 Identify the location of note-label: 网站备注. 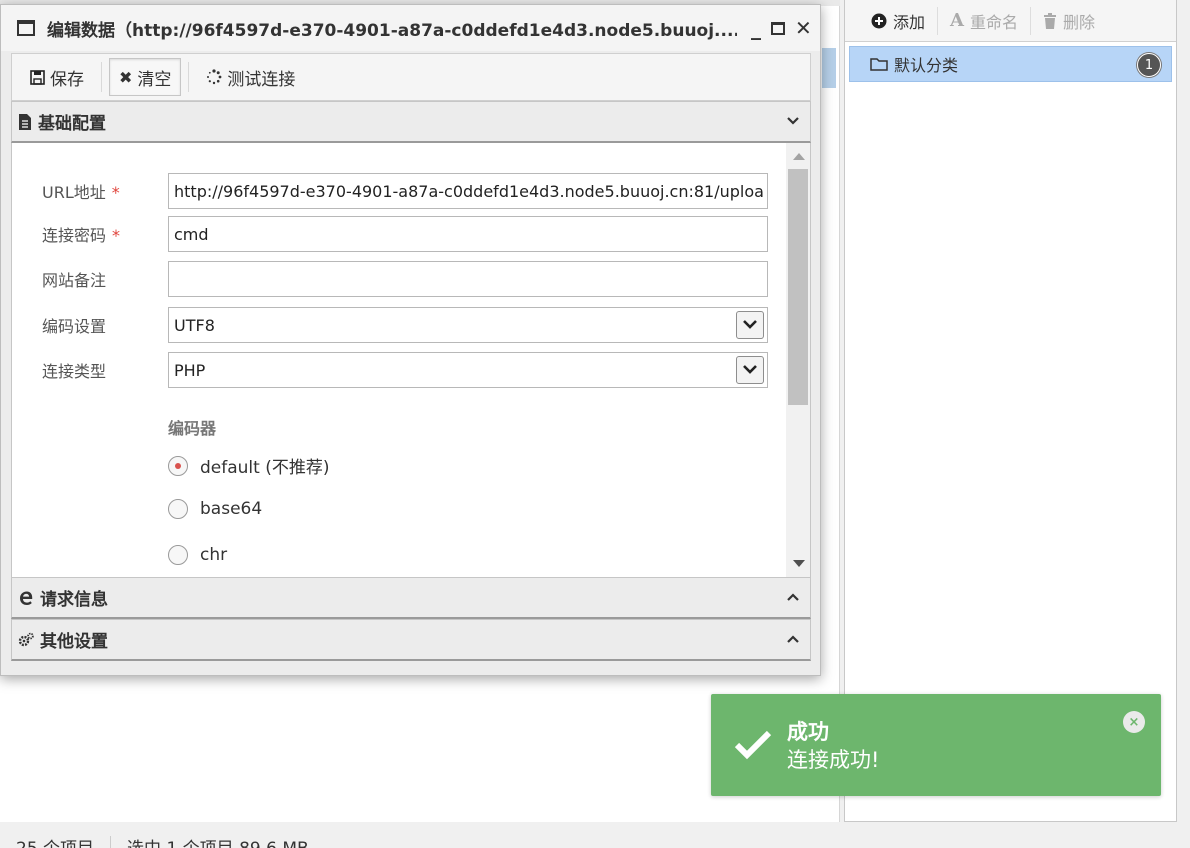
(74, 280).